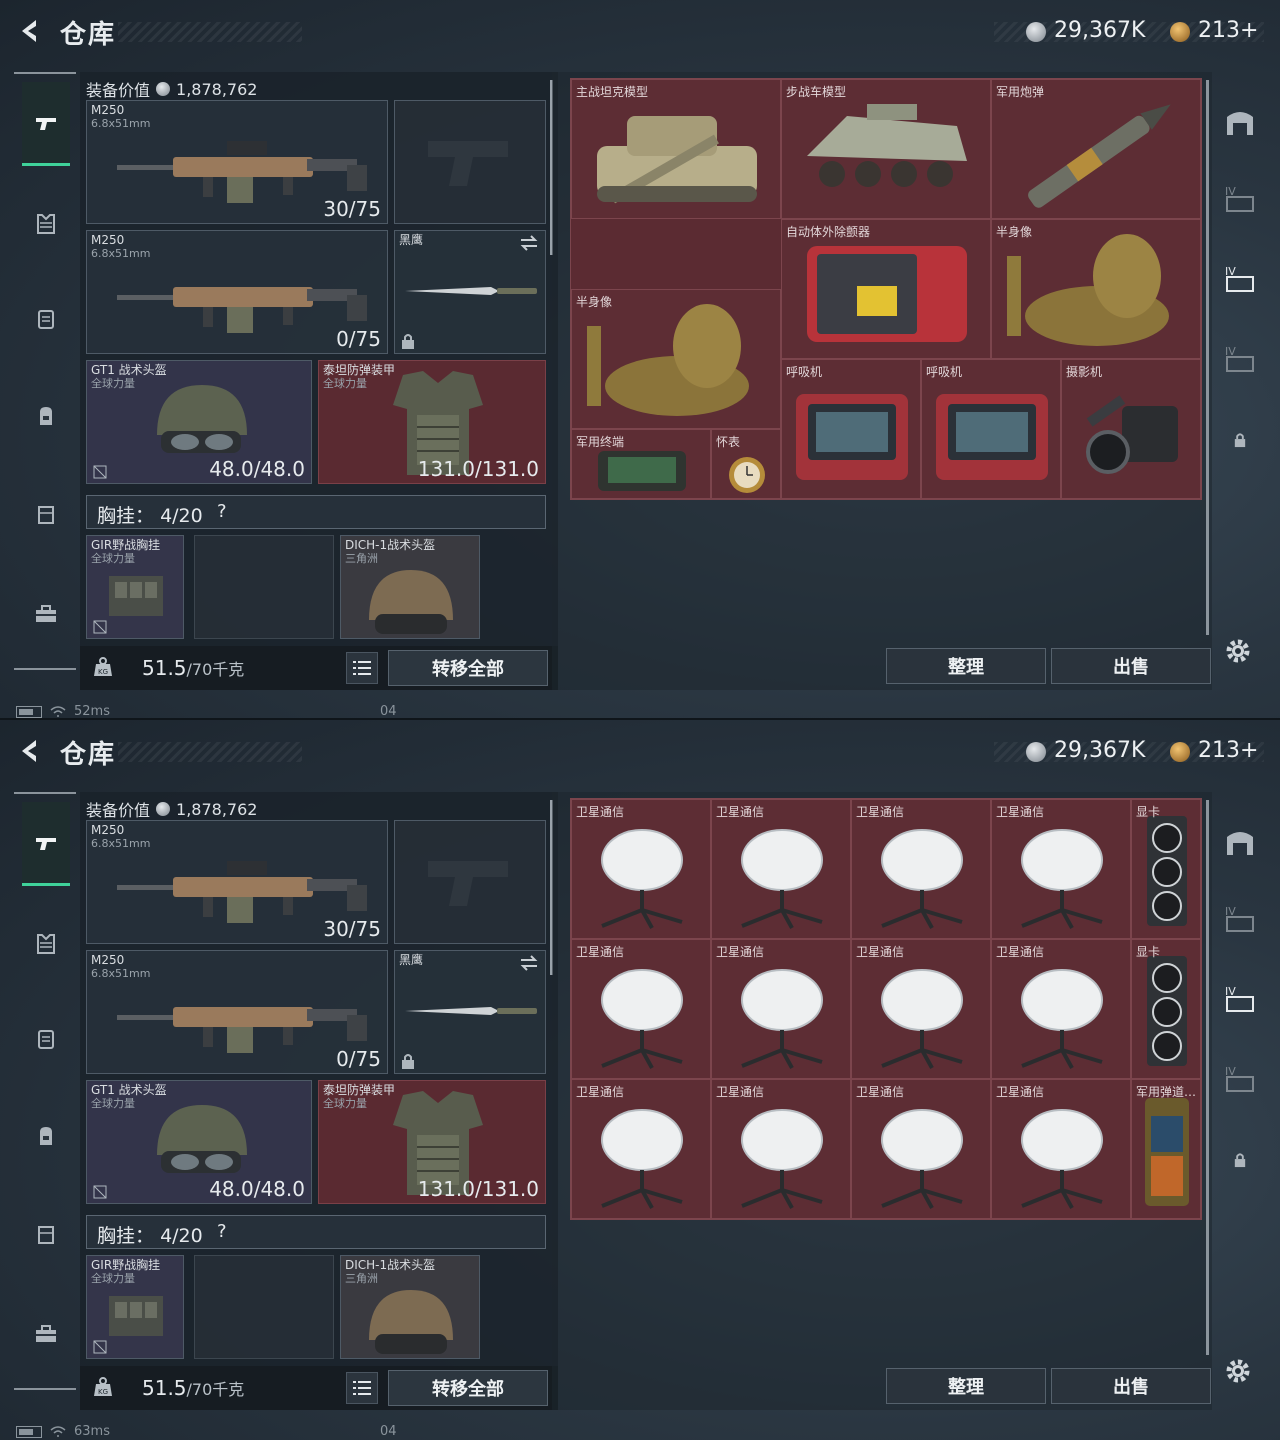 The height and width of the screenshot is (1440, 1280). What do you see at coordinates (746, 464) in the screenshot?
I see `storage-item: 怀表` at bounding box center [746, 464].